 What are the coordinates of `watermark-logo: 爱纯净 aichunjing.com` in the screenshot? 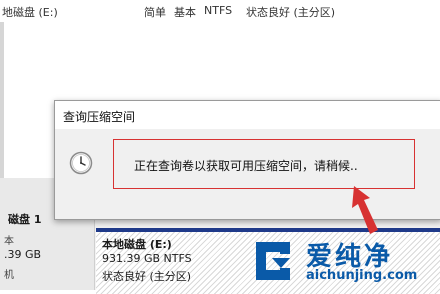 It's located at (342, 261).